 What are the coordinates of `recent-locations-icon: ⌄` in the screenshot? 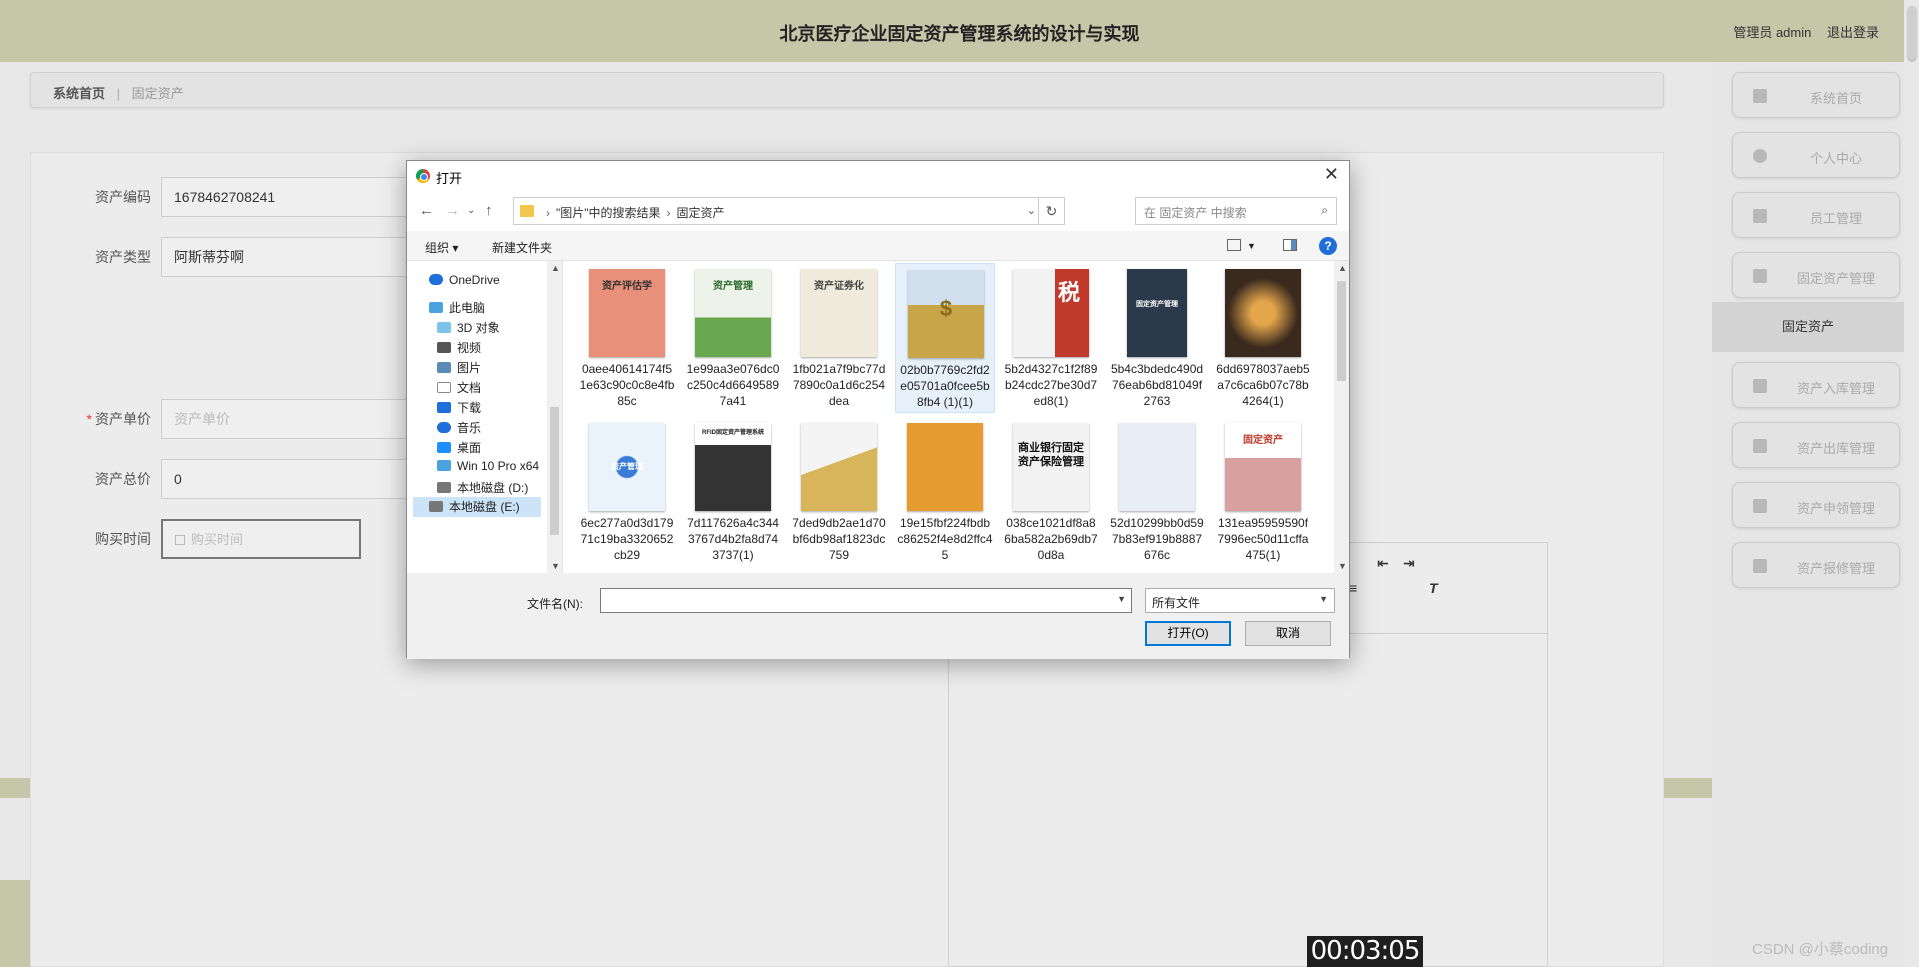 It's located at (471, 210).